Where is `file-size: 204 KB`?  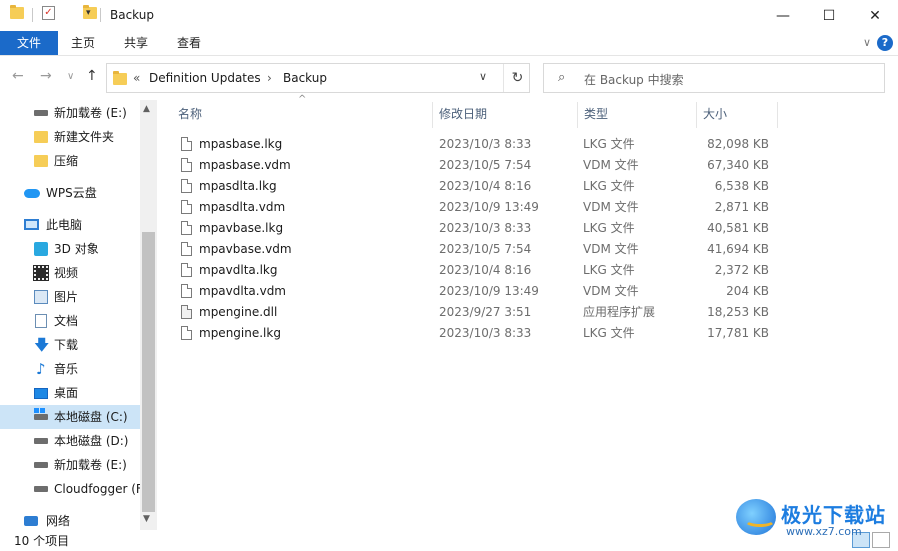 file-size: 204 KB is located at coordinates (747, 291).